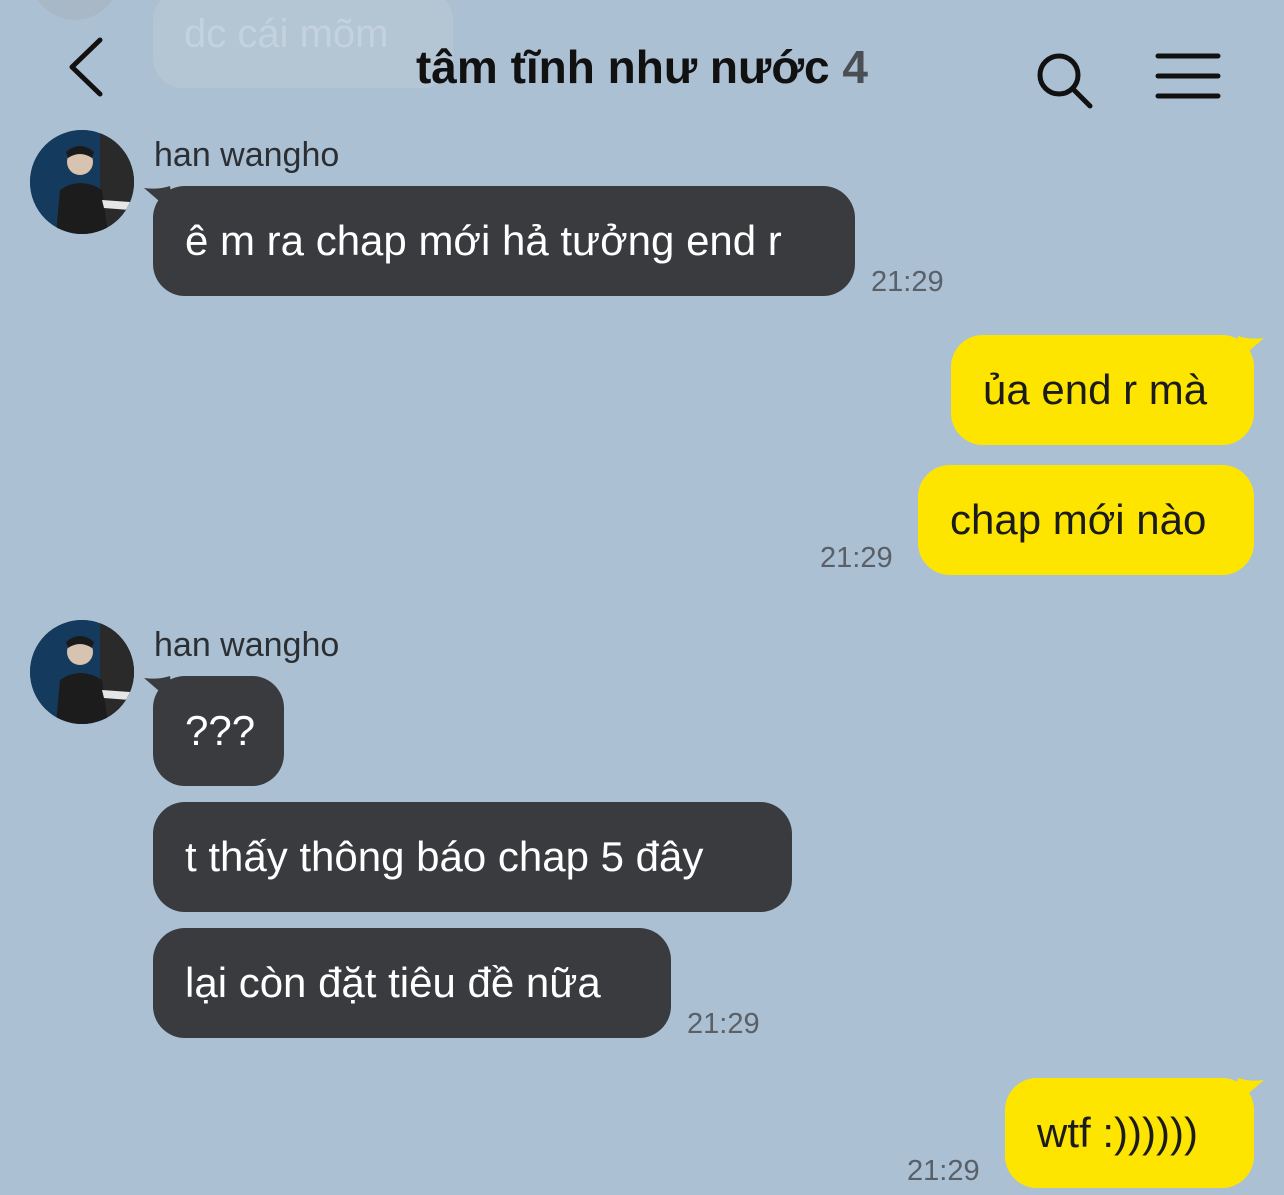 The height and width of the screenshot is (1195, 1284). Describe the element at coordinates (1129, 1133) in the screenshot. I see `message-bubble-outgoing: wtf :))))))` at that location.